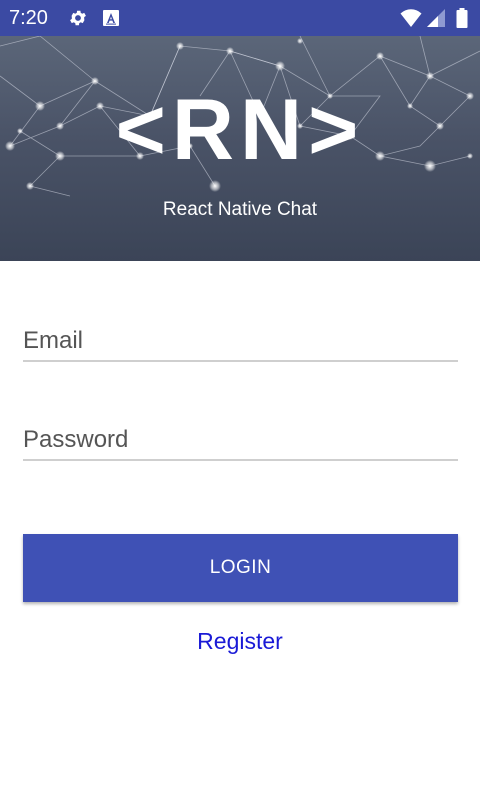 This screenshot has height=800, width=480. I want to click on a-icon, so click(111, 18).